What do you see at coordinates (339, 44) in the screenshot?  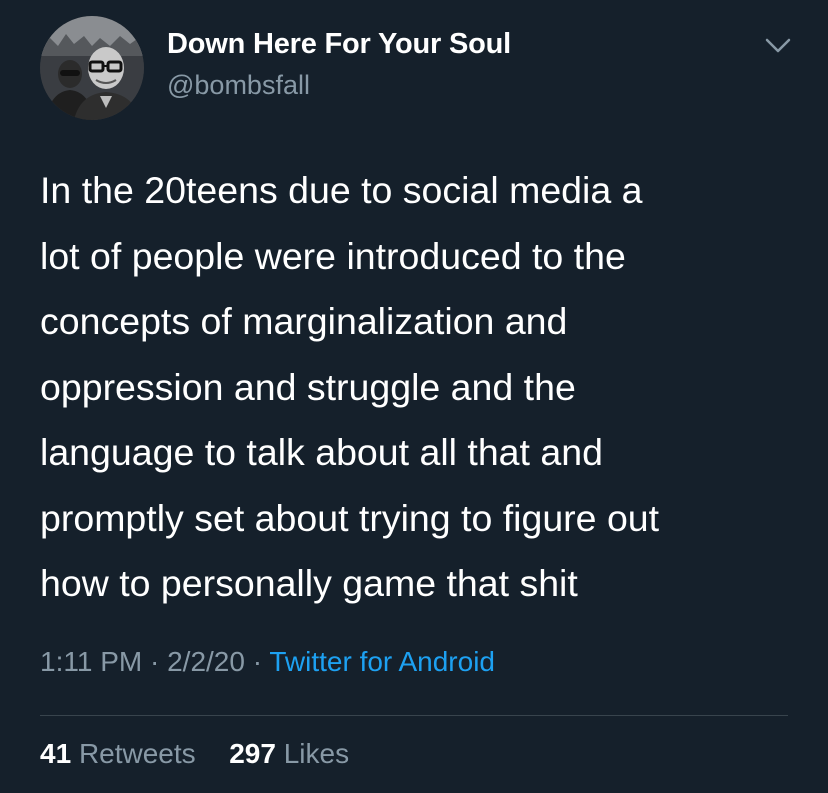 I see `display-name: Down Here For Your Soul` at bounding box center [339, 44].